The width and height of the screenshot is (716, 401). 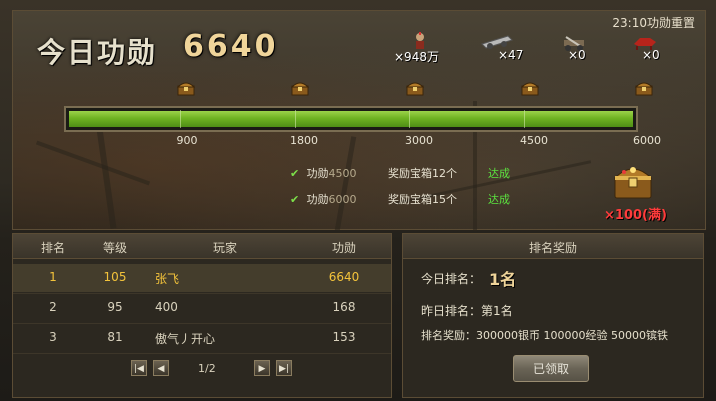 I want to click on page-title: 今日功勋, so click(x=97, y=52).